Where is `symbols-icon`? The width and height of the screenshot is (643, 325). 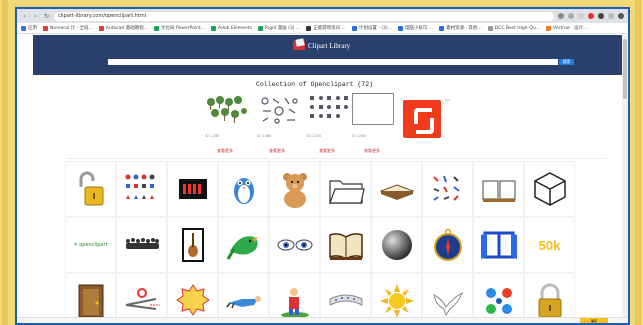 symbols-icon is located at coordinates (329, 107).